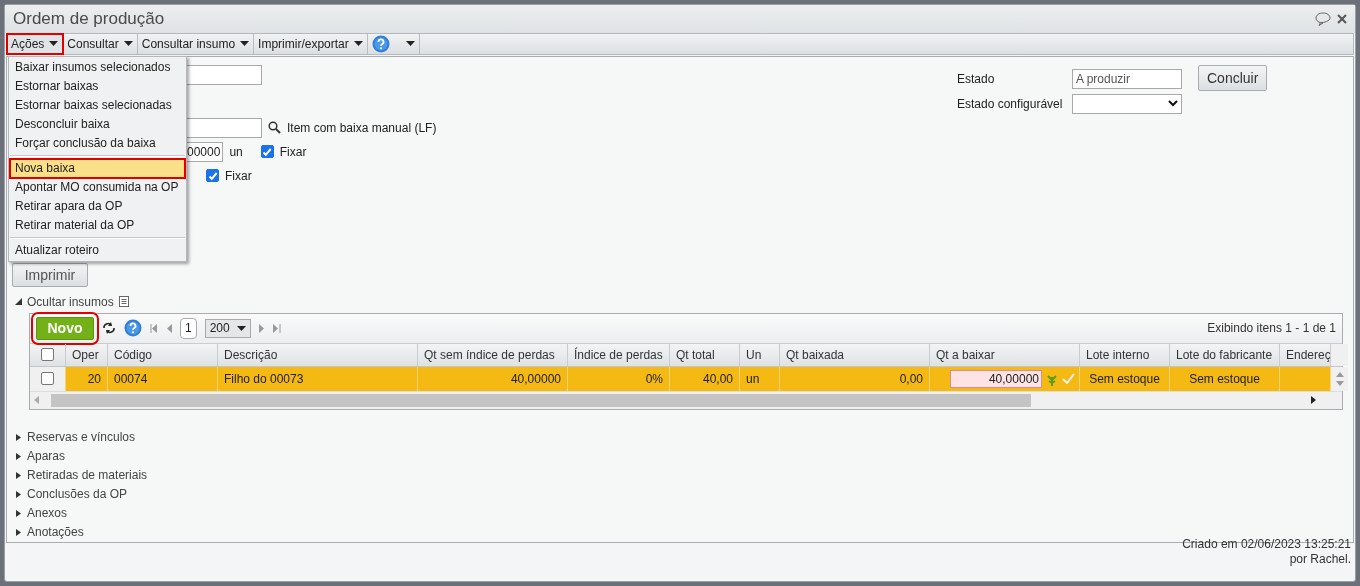 Image resolution: width=1360 pixels, height=586 pixels. Describe the element at coordinates (1173, 103) in the screenshot. I see `chevron-down-icon` at that location.